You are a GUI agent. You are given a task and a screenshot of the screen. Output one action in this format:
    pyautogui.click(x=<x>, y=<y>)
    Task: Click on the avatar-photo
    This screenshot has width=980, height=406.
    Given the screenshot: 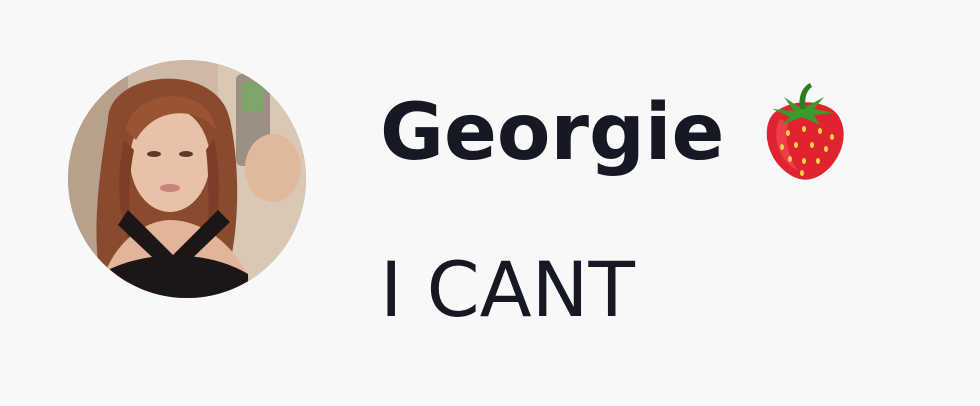 What is the action you would take?
    pyautogui.click(x=187, y=179)
    